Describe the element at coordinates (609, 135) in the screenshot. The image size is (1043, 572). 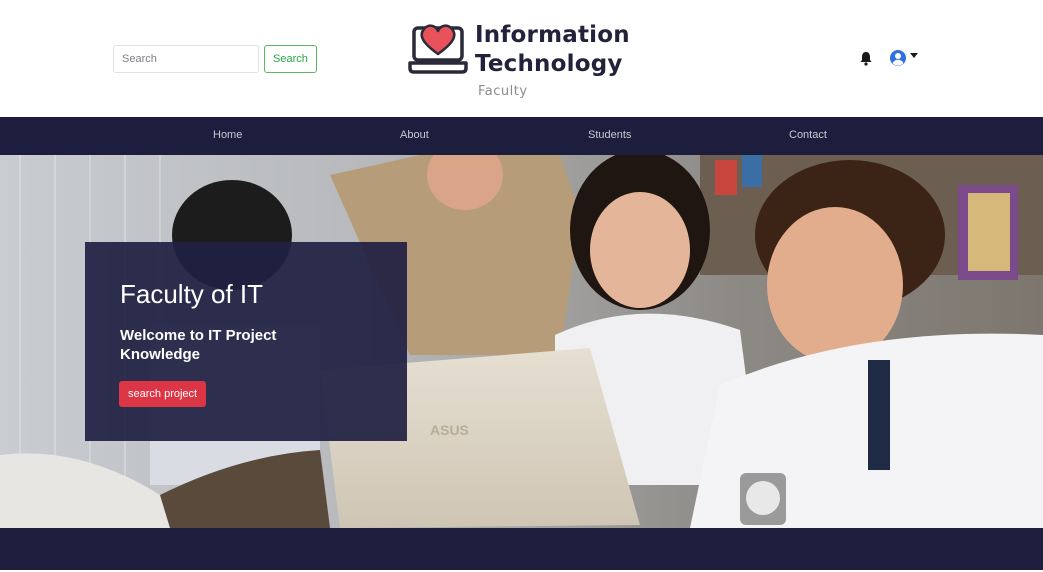
I see `nav-item-students: Students` at that location.